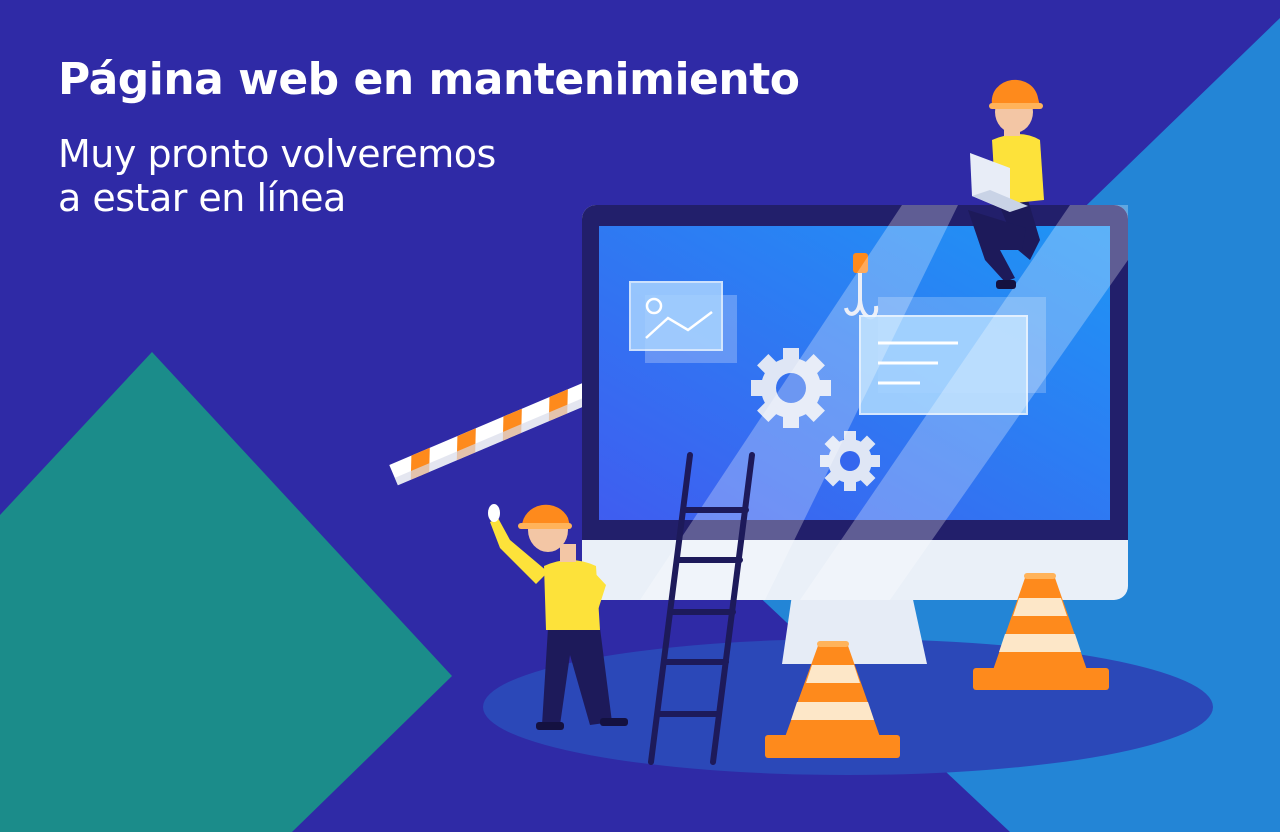 This screenshot has width=1280, height=832. Describe the element at coordinates (277, 154) in the screenshot. I see `subtitle-line: Muy pronto volveremos` at that location.